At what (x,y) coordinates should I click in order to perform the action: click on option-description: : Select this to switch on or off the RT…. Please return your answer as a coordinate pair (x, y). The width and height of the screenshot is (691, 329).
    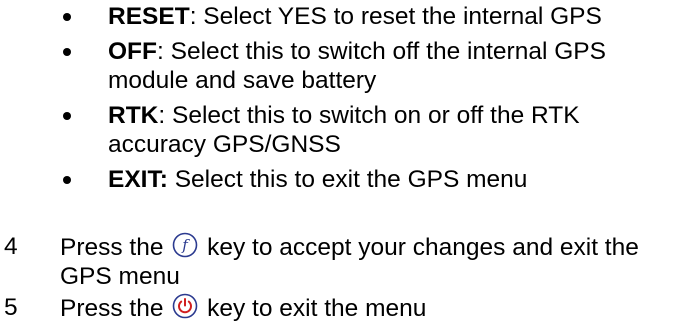
    Looking at the image, I should click on (344, 130).